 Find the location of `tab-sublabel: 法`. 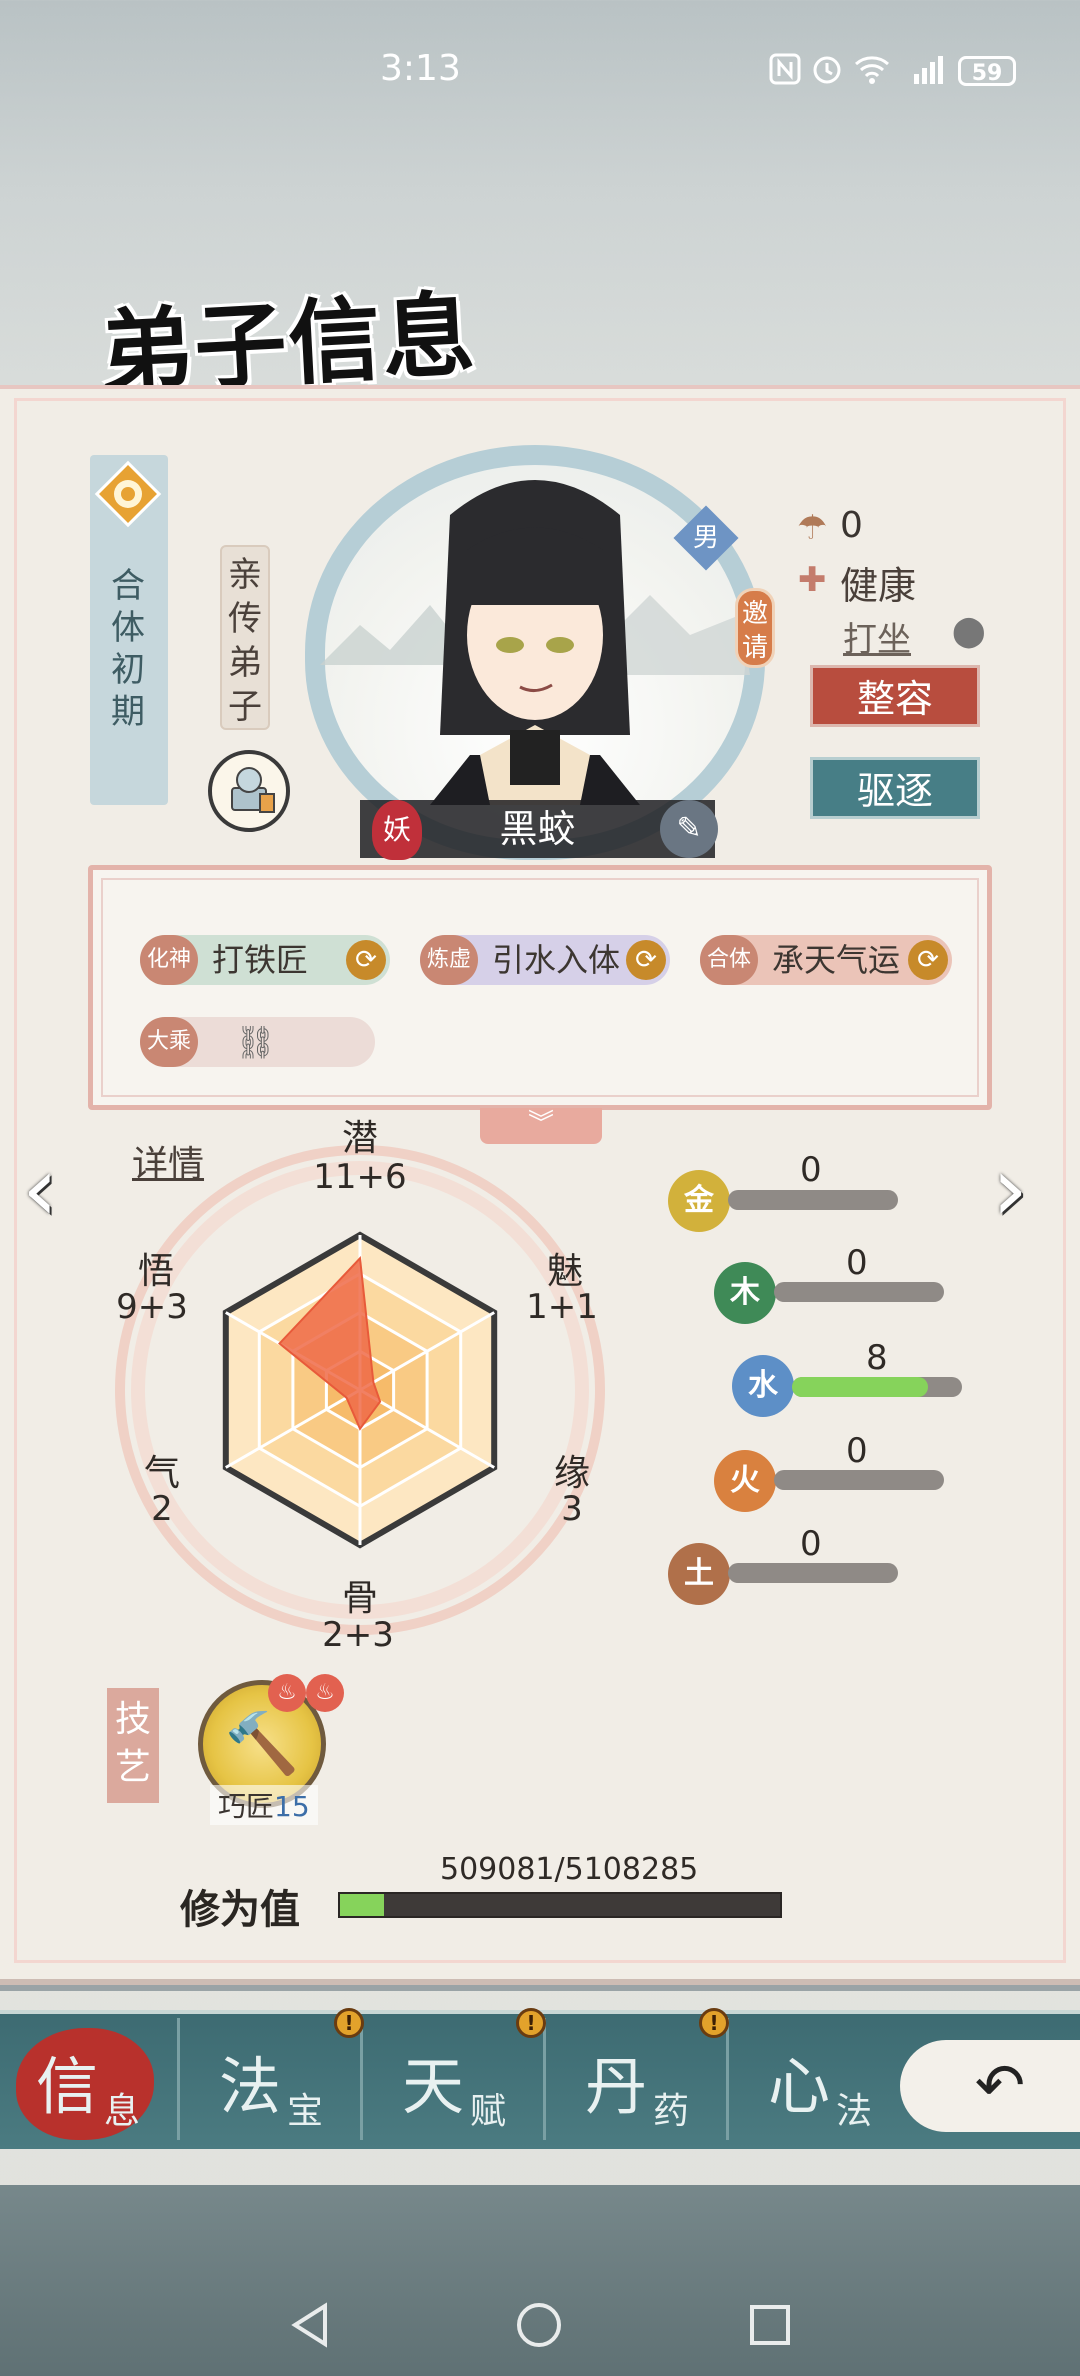

tab-sublabel: 法 is located at coordinates (854, 2111).